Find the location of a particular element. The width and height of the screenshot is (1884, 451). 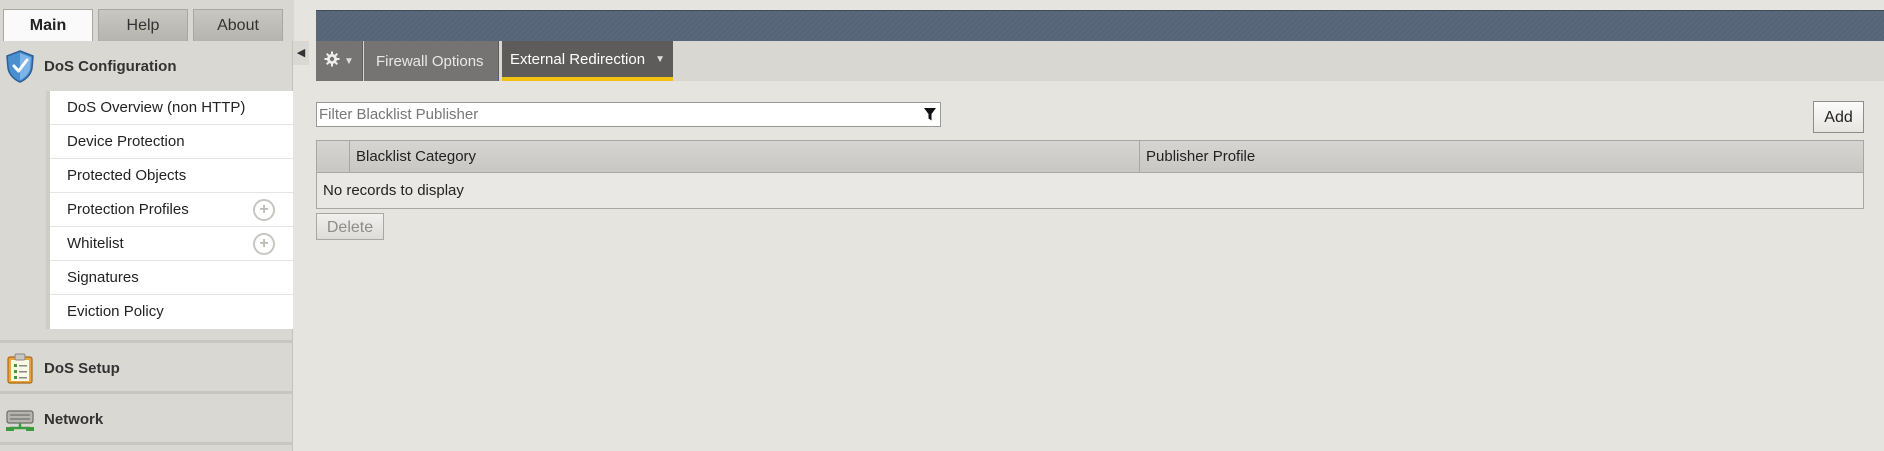

sidebar-item-label: Signatures is located at coordinates (103, 277).